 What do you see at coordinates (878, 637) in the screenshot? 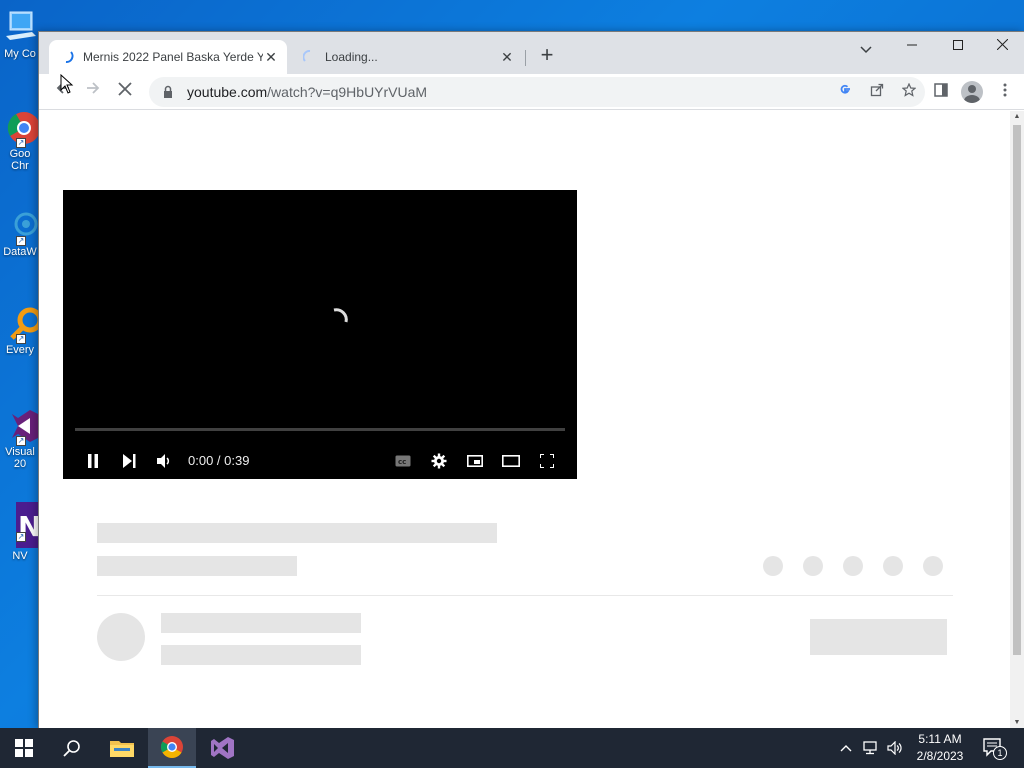
I see `subscribe-skeleton` at bounding box center [878, 637].